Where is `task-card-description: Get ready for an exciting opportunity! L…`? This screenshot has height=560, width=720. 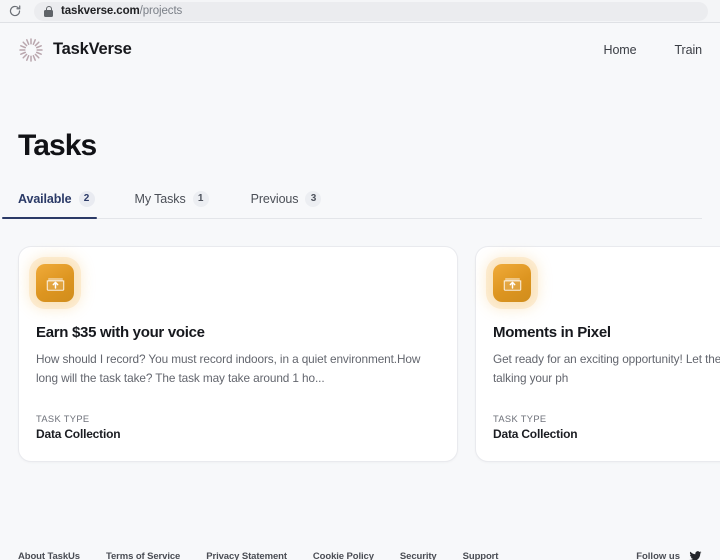
task-card-description: Get ready for an exciting opportunity! L… is located at coordinates (606, 369).